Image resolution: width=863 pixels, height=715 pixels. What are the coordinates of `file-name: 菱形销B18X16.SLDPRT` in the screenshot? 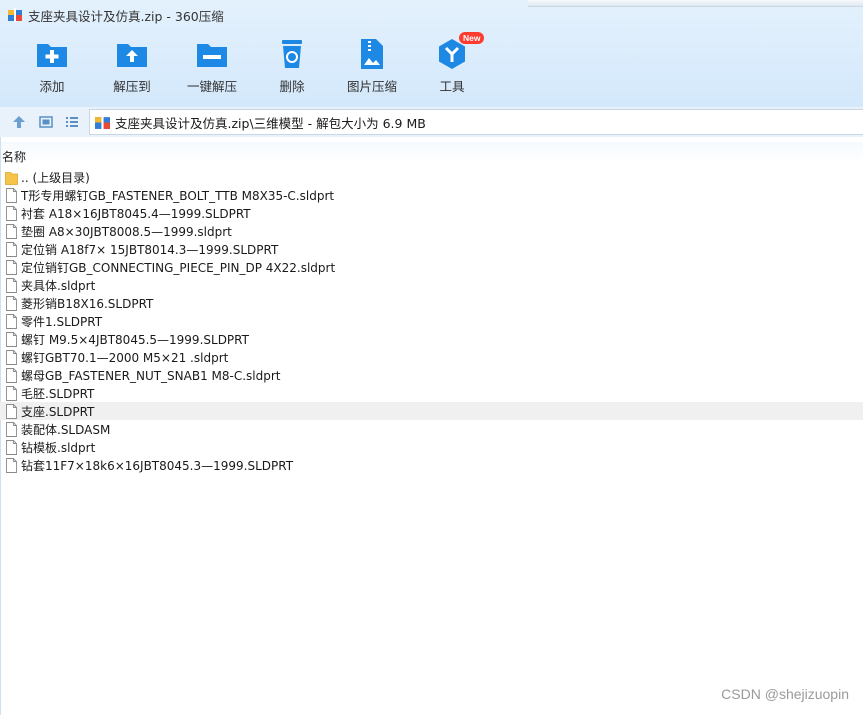 It's located at (87, 303).